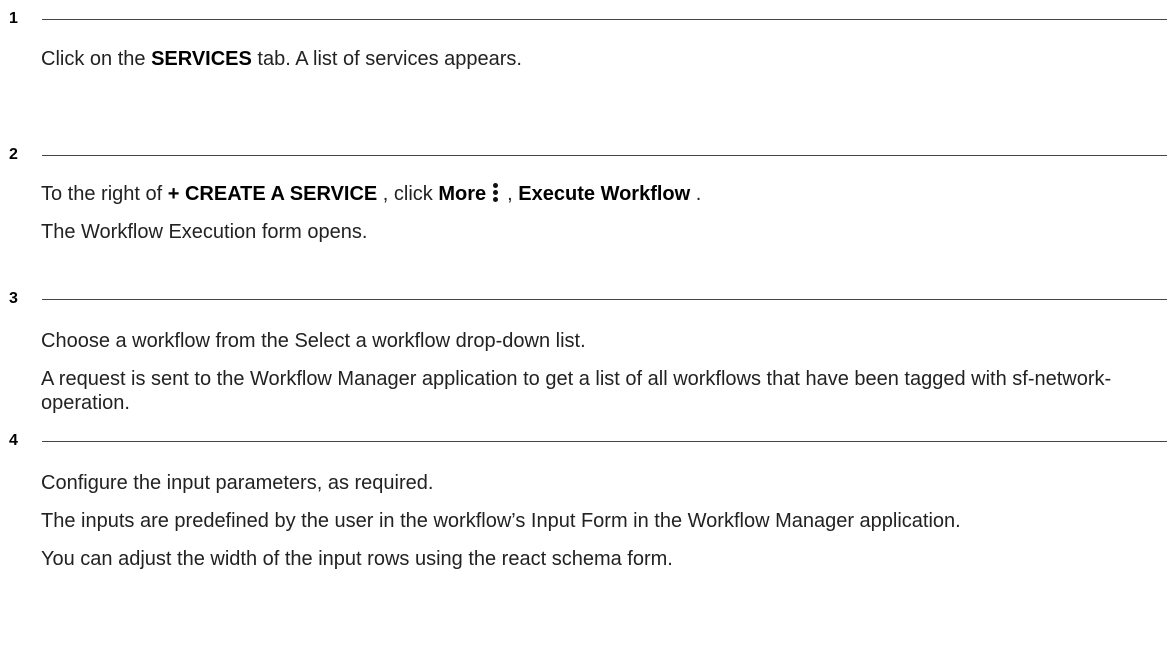  Describe the element at coordinates (13, 154) in the screenshot. I see `step-number: 2` at that location.